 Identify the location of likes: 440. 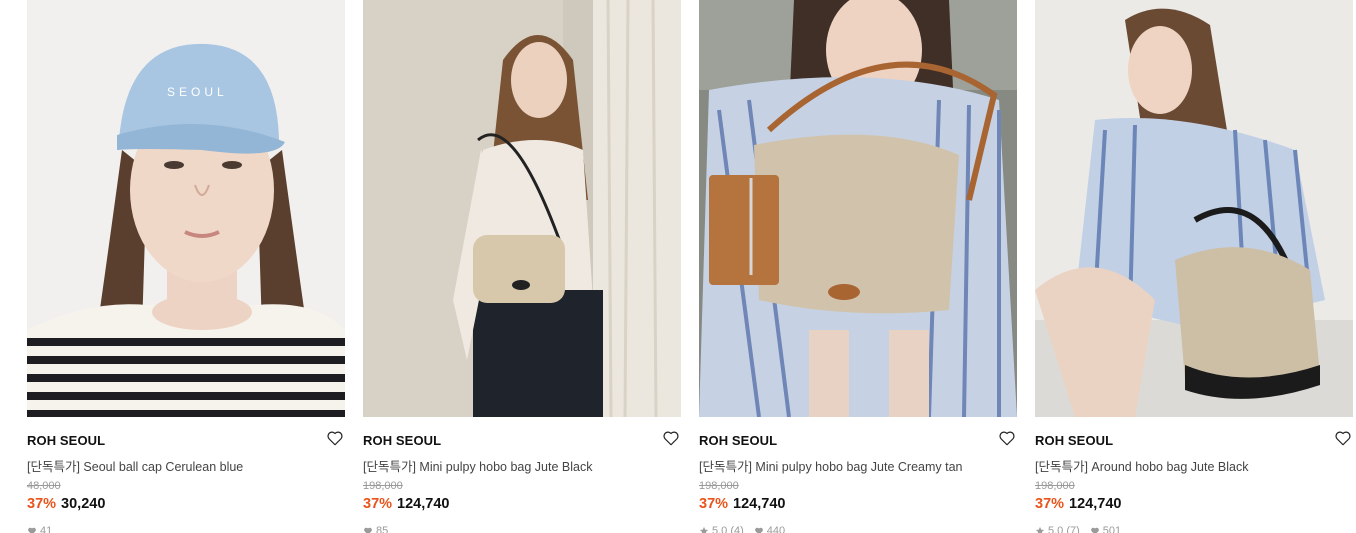
(769, 529).